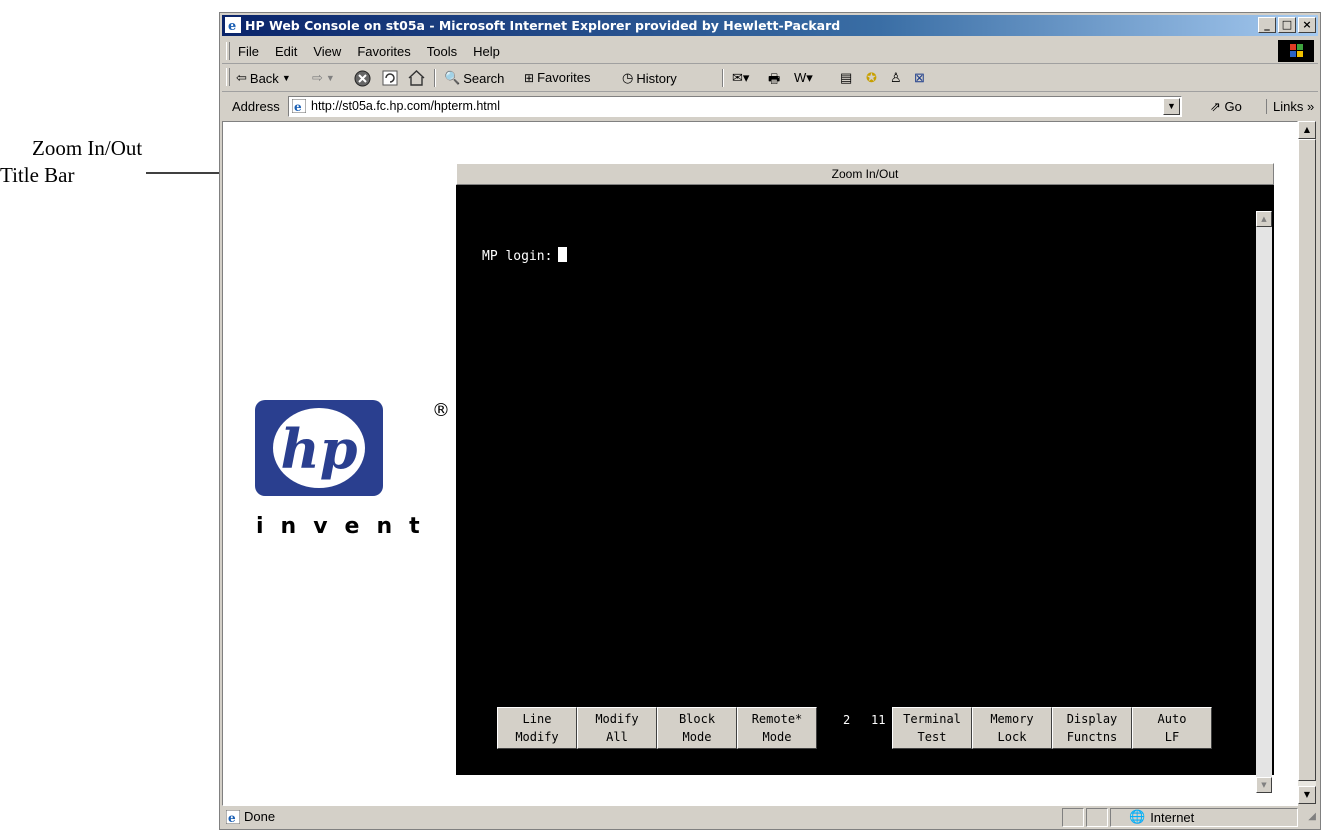 The width and height of the screenshot is (1323, 833). I want to click on fkey-remote-mode: Remote* Mode, so click(777, 728).